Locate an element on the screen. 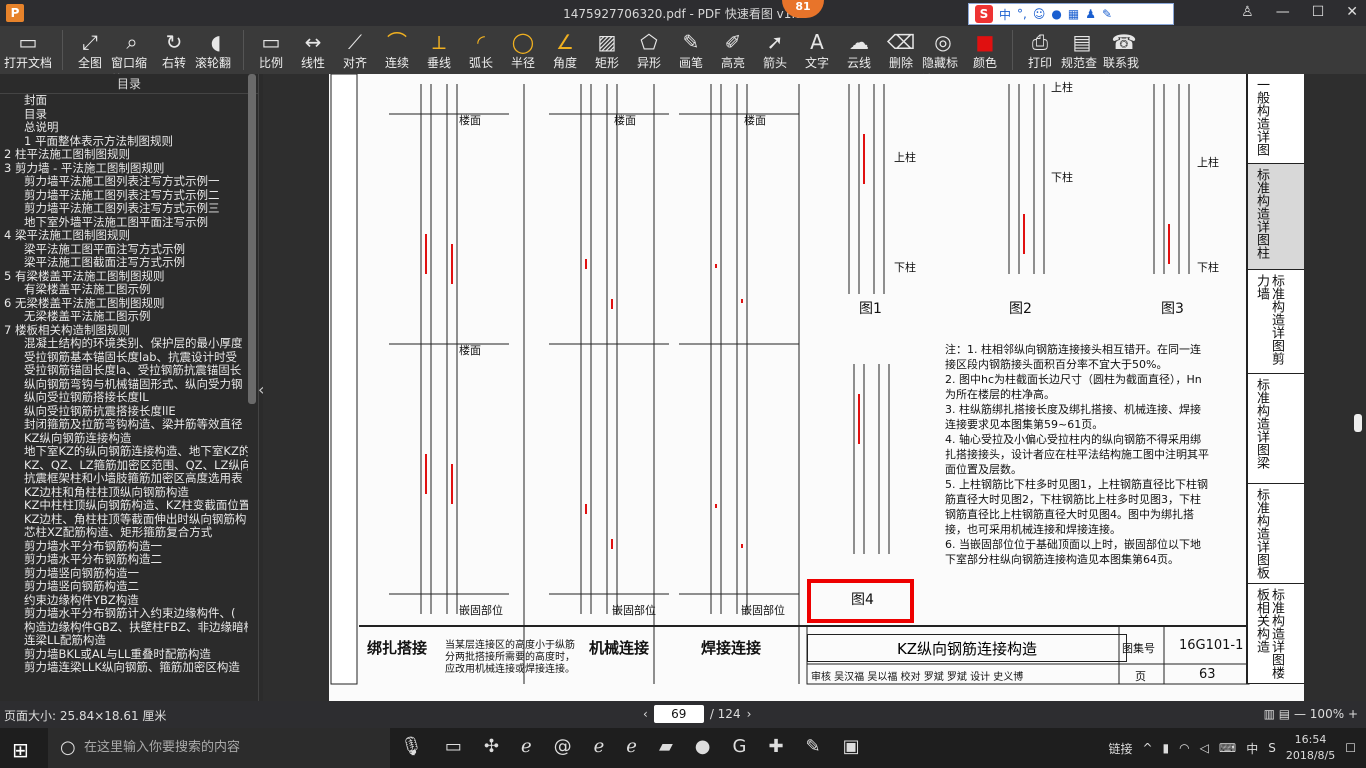  toolbar-button-cloud: ☁ 云线 is located at coordinates (859, 50).